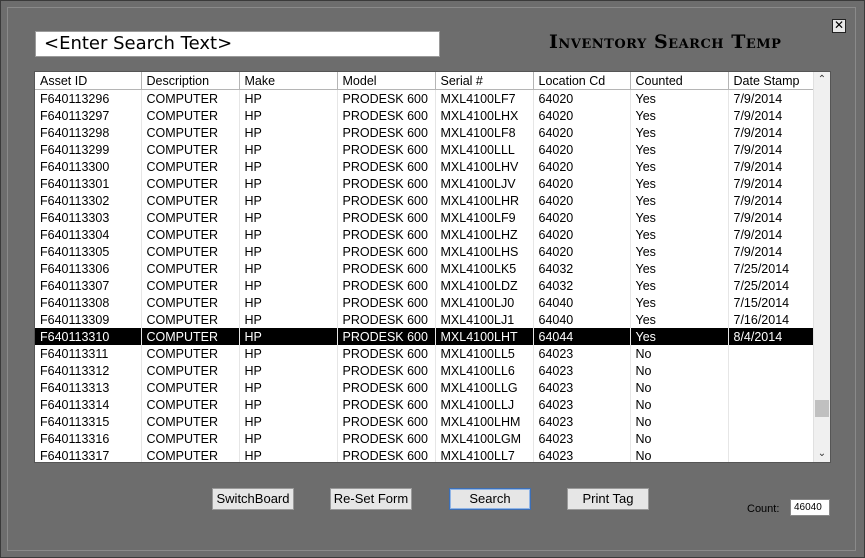 Image resolution: width=865 pixels, height=558 pixels. I want to click on scroll-down-icon: ⌄, so click(822, 454).